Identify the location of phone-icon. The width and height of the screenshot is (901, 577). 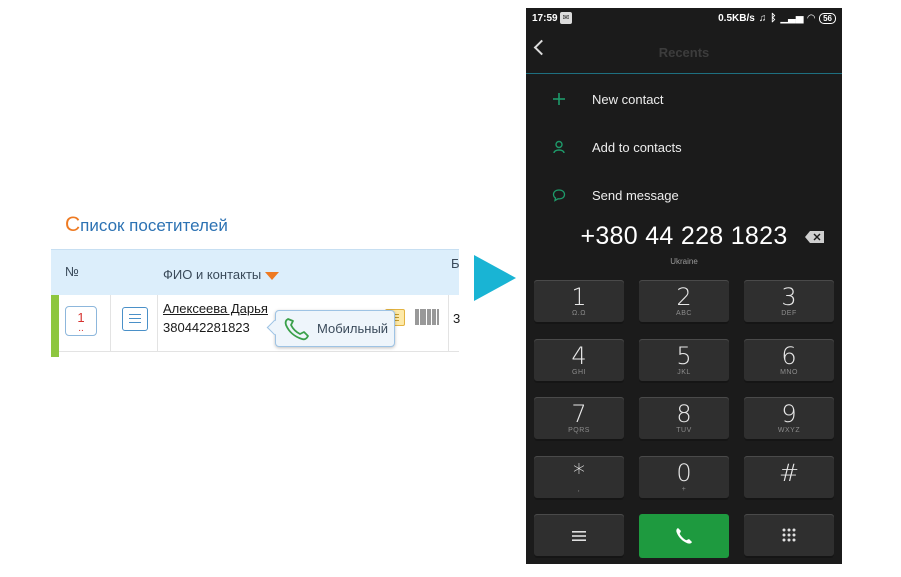
(296, 329).